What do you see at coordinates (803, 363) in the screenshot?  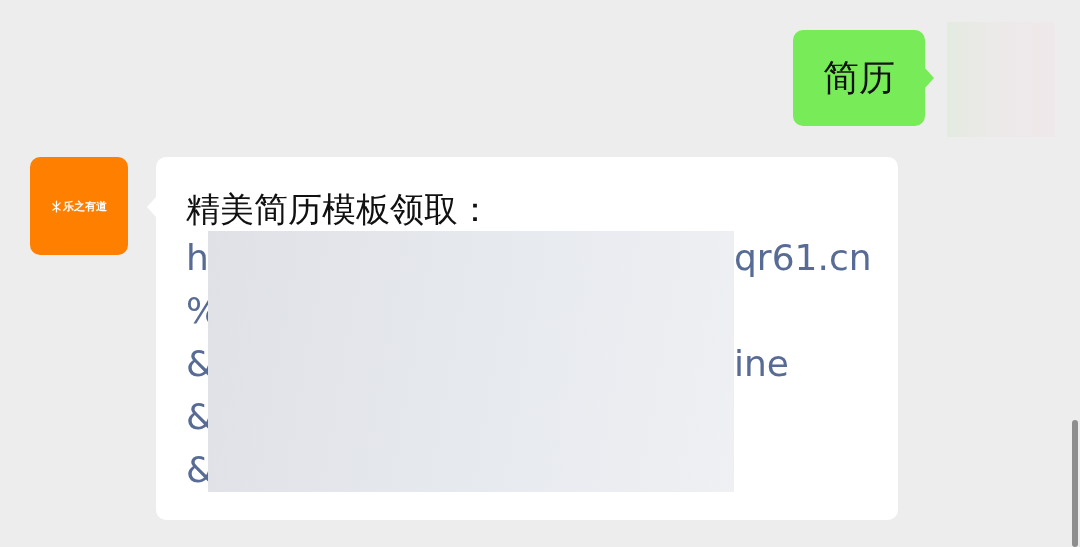 I see `link-text: ine` at bounding box center [803, 363].